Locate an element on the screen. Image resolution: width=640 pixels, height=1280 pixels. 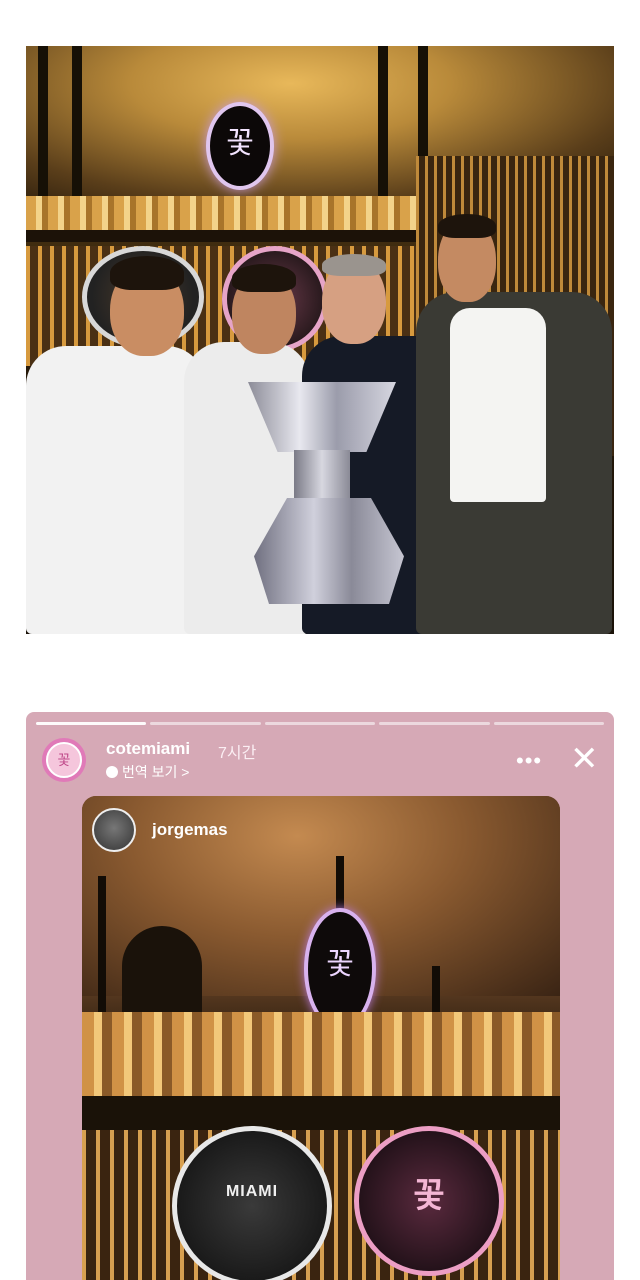
reshare-avatar is located at coordinates (114, 830).